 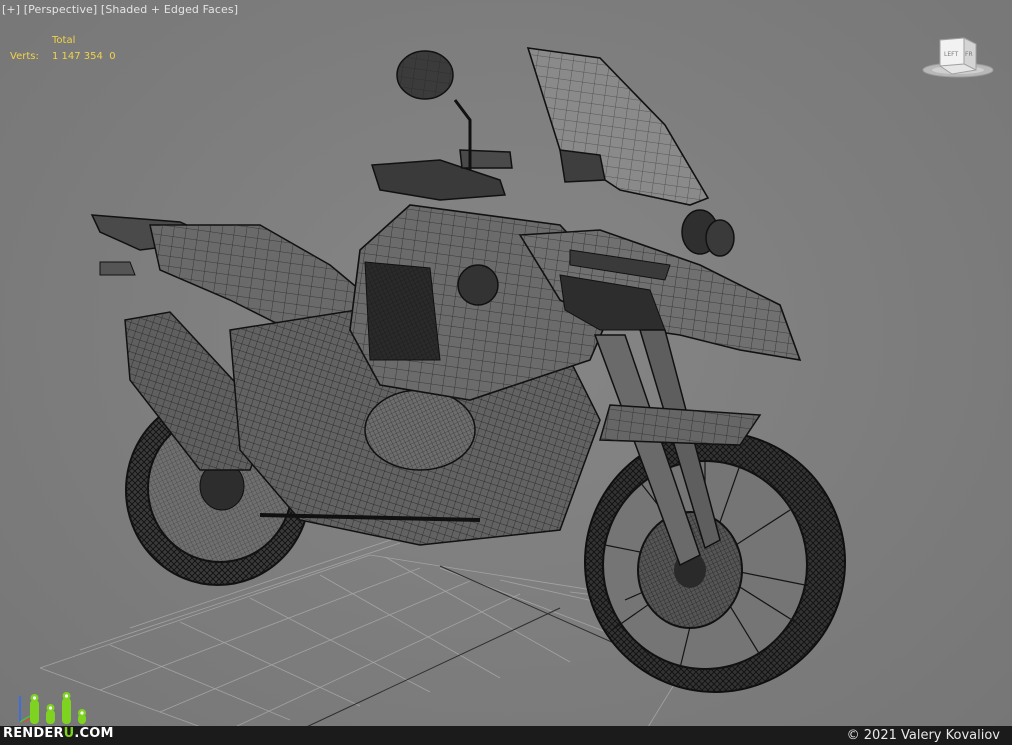 What do you see at coordinates (11, 9) in the screenshot?
I see `viewport-menu-button: [+]` at bounding box center [11, 9].